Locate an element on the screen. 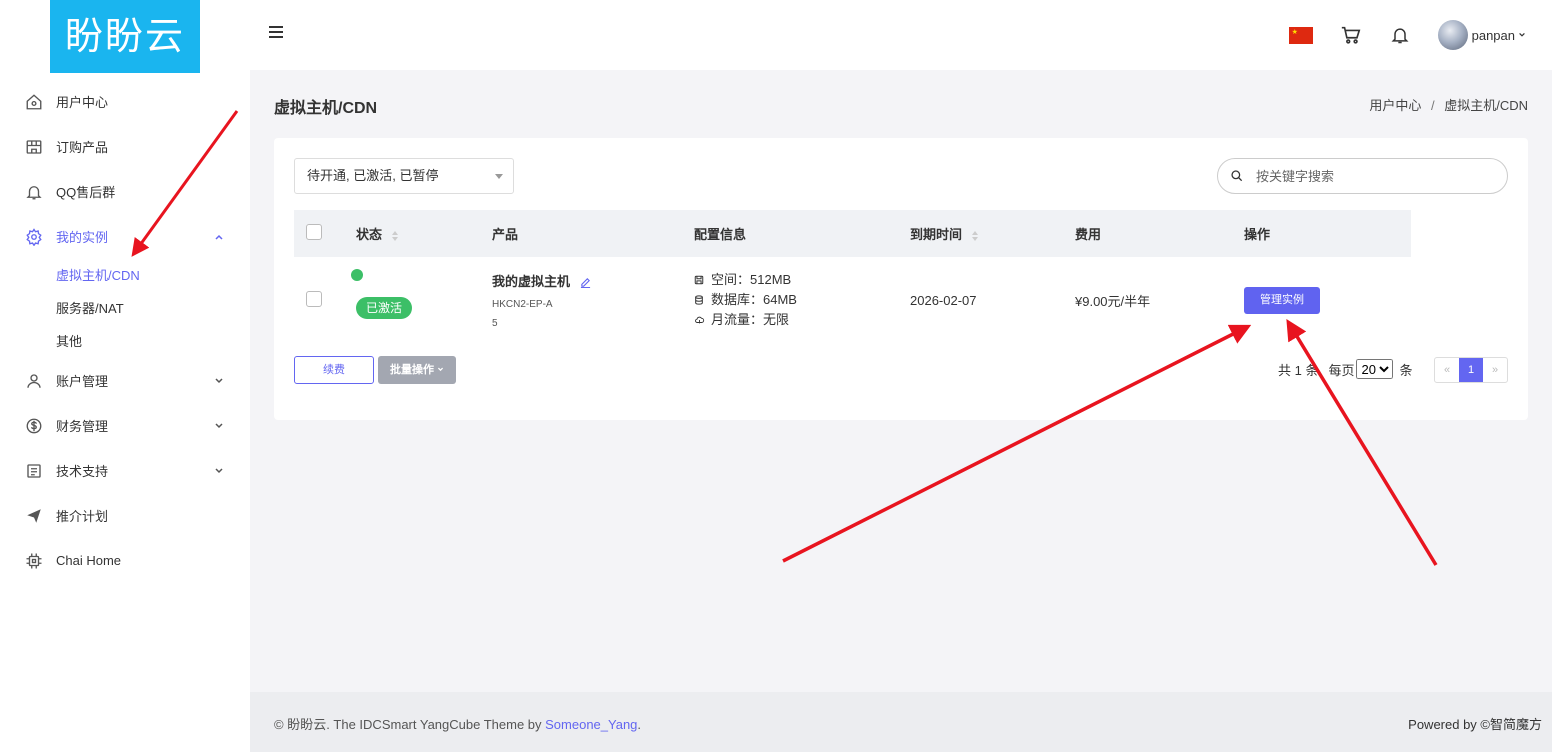 The height and width of the screenshot is (752, 1552). top-header: ★ panpan is located at coordinates (901, 35).